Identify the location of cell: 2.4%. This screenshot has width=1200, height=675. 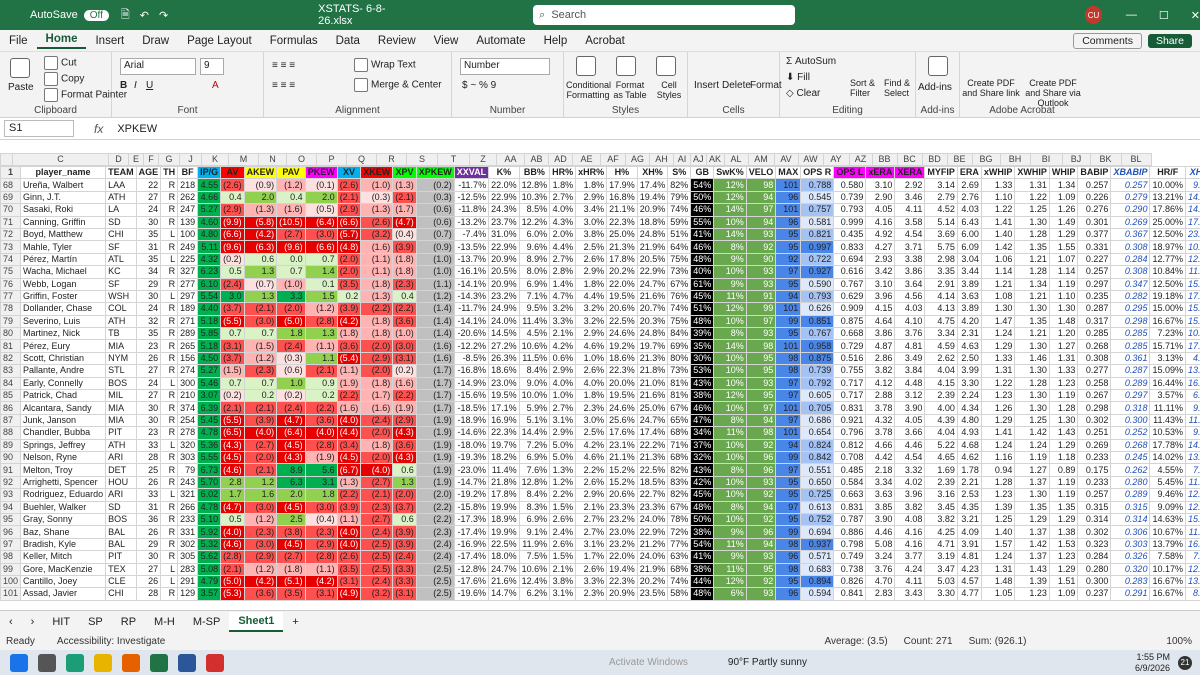
(563, 532).